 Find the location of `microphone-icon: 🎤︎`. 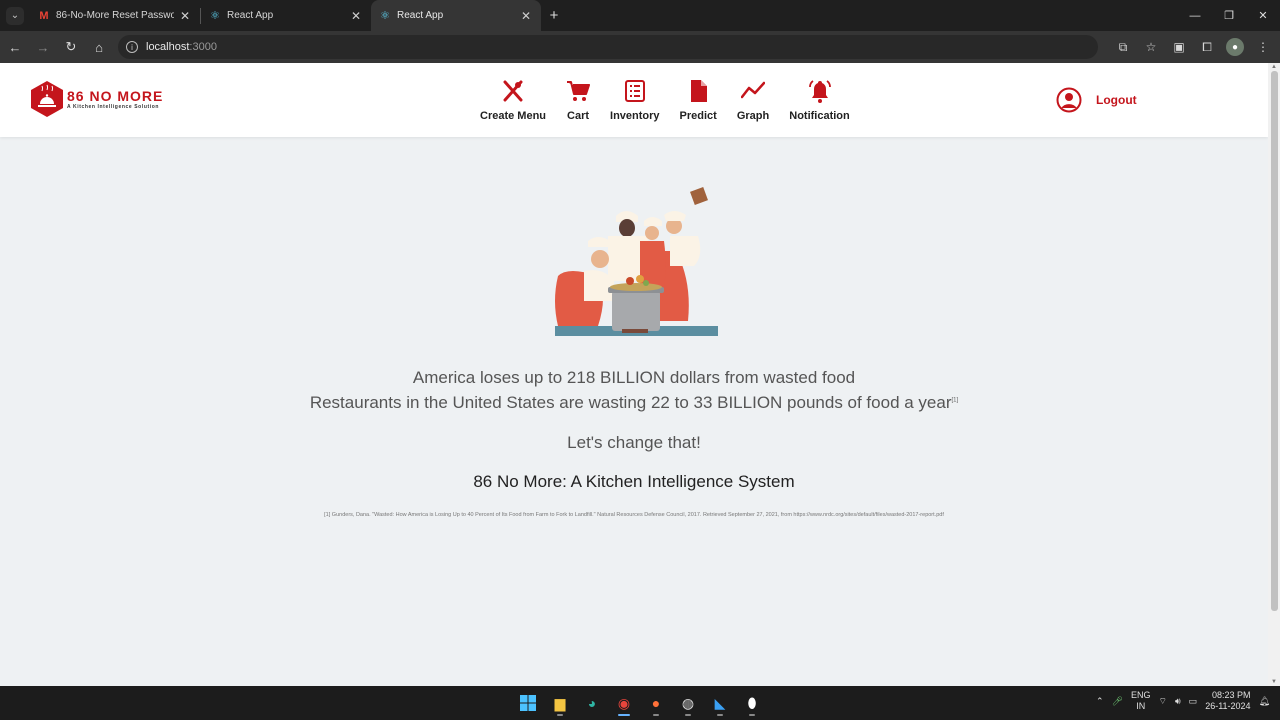

microphone-icon: 🎤︎ is located at coordinates (1117, 701).